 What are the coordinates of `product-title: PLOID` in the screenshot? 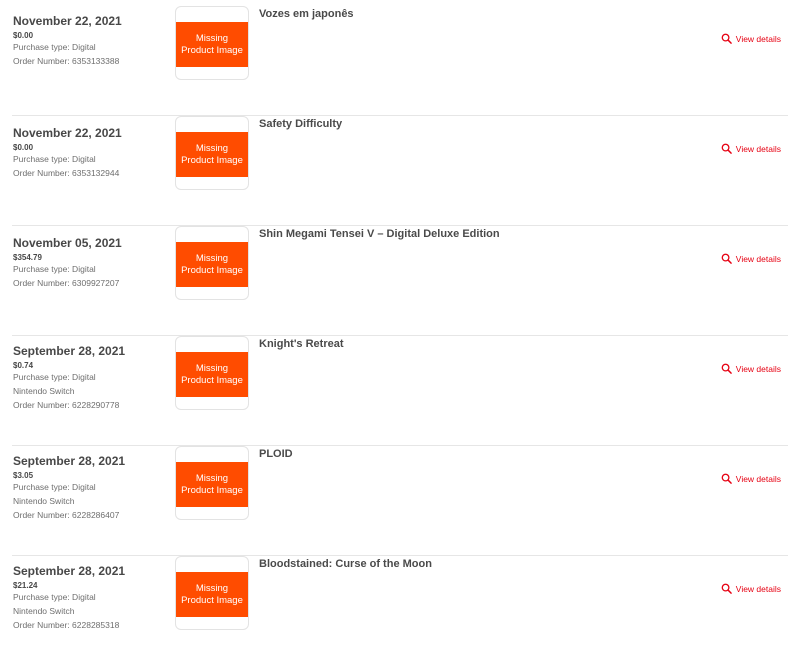 It's located at (276, 454).